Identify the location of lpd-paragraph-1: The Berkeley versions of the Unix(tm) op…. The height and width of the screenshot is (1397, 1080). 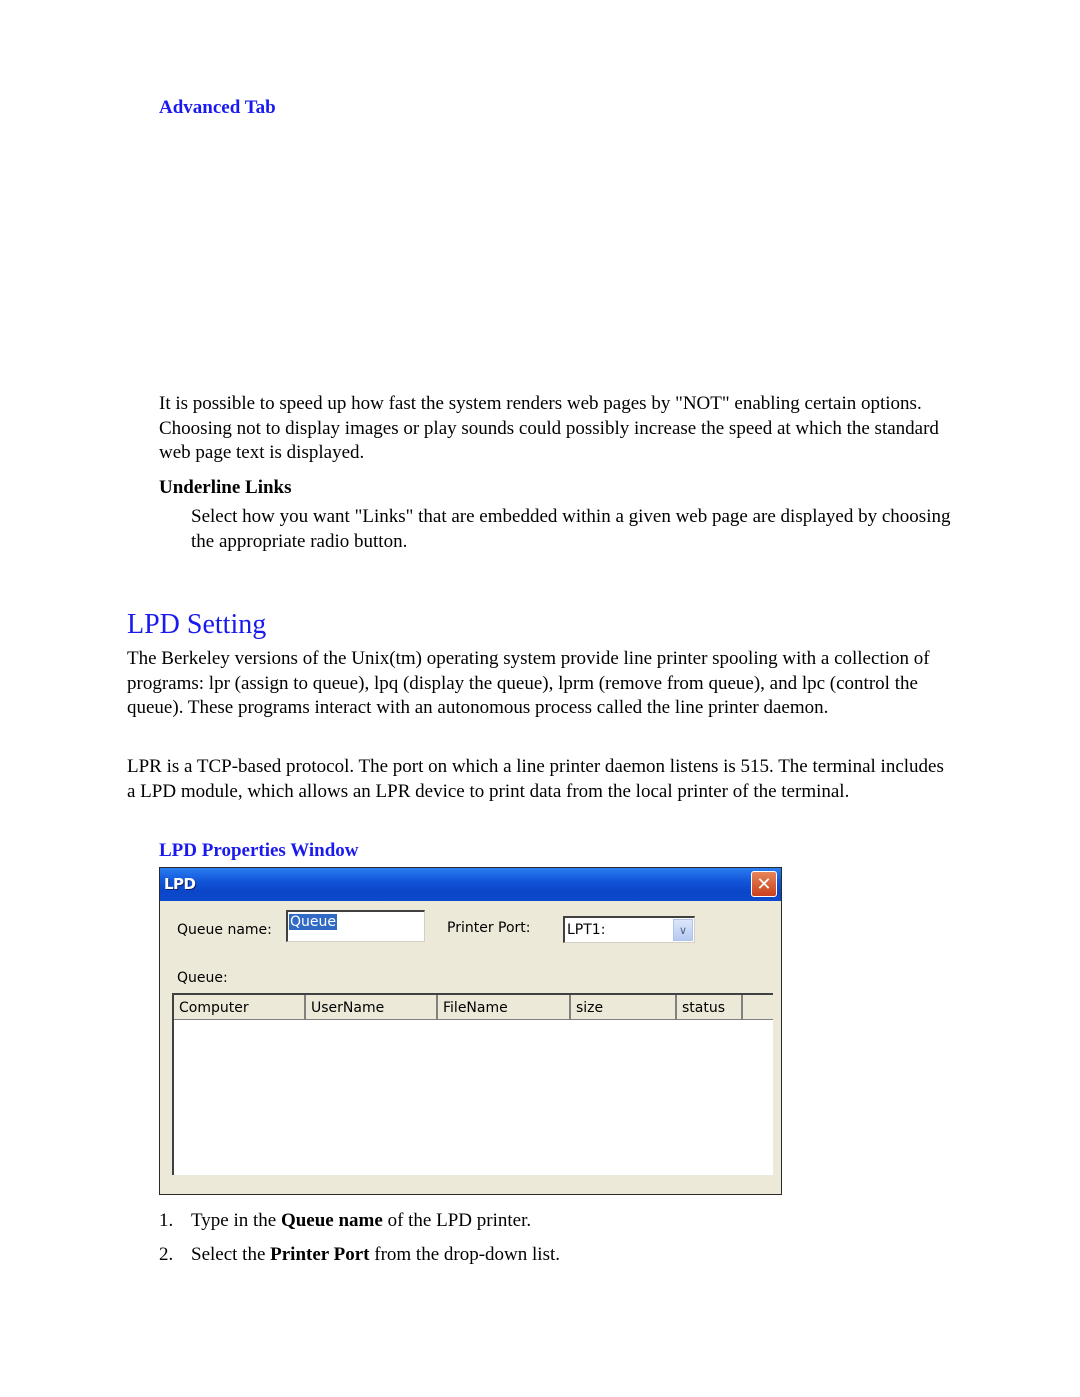
(528, 683).